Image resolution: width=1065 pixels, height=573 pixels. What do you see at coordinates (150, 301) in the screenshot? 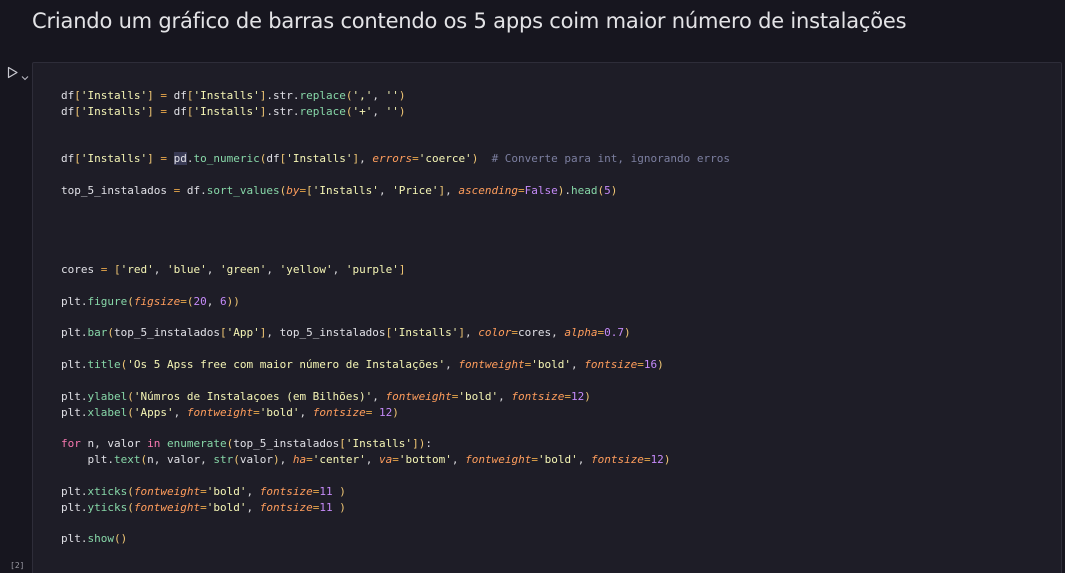
I see `code-line: plt.figure(figsize=(20, 6))` at bounding box center [150, 301].